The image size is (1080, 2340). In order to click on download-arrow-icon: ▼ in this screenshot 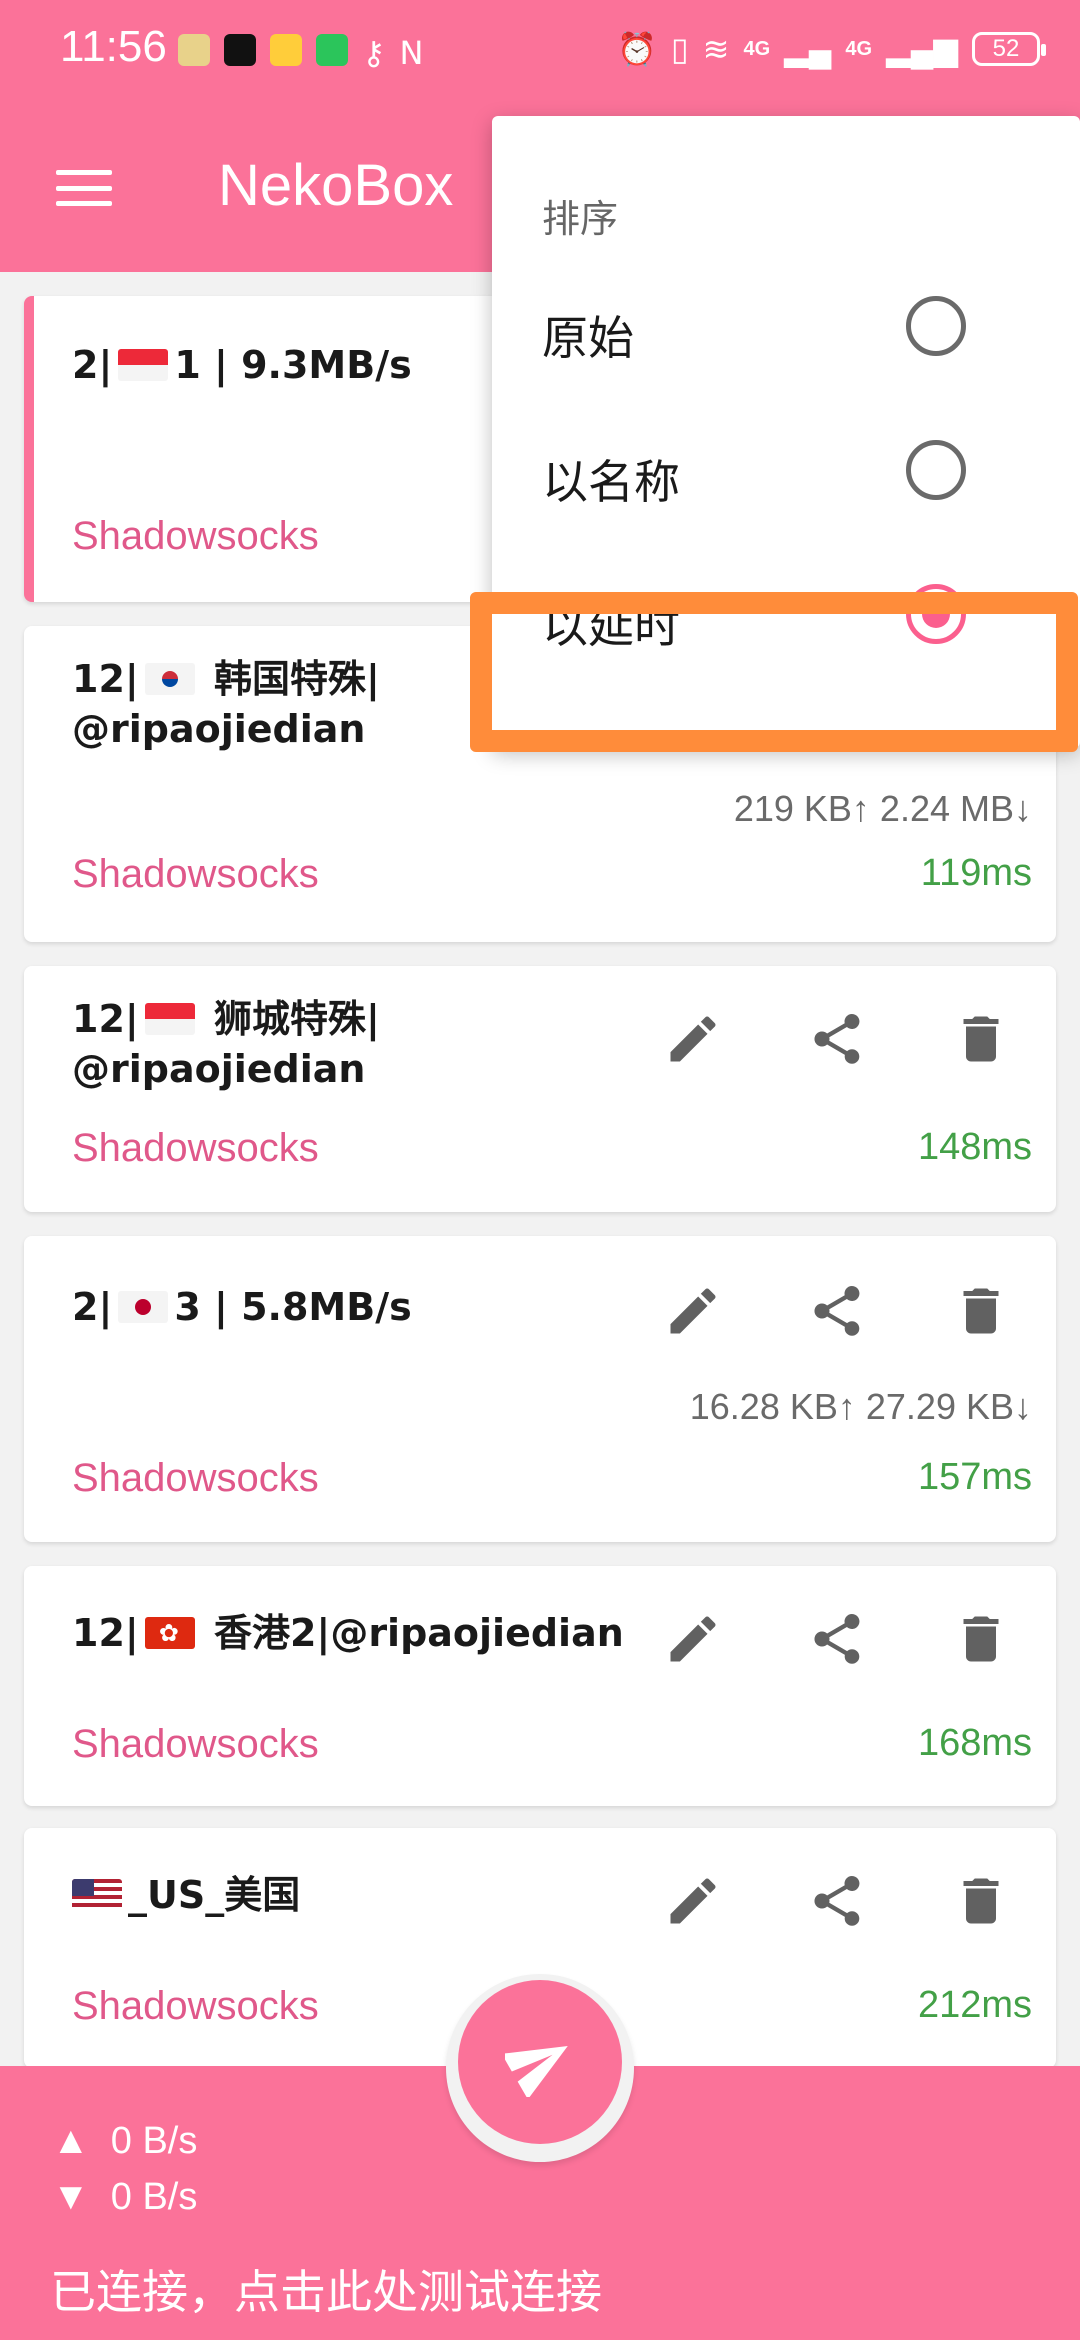, I will do `click(71, 2197)`.